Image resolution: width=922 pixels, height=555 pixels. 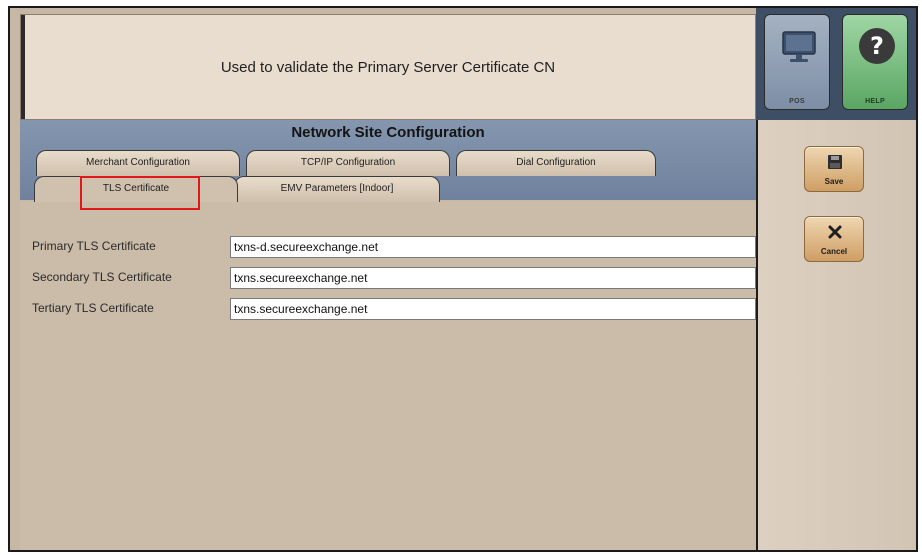 I want to click on help-icon: ?, so click(x=877, y=46).